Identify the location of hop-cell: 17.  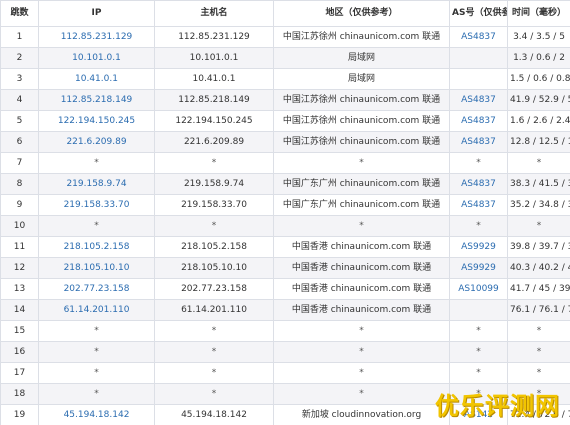
(19, 373).